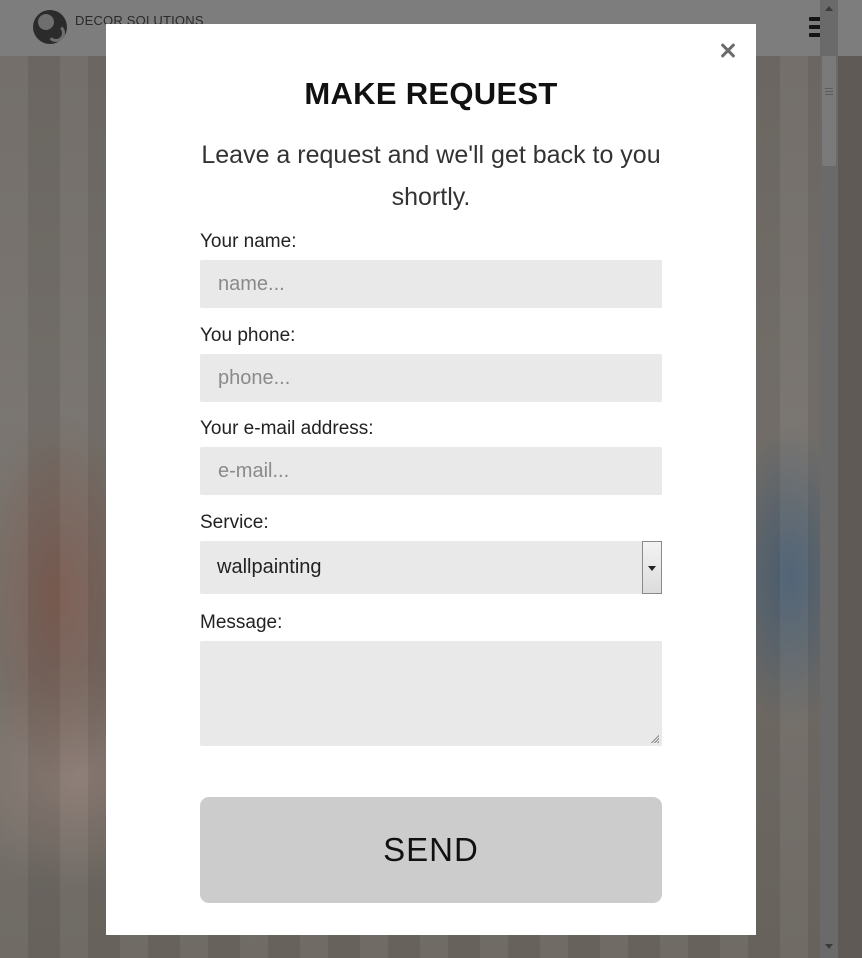 The image size is (862, 958). What do you see at coordinates (654, 738) in the screenshot?
I see `resize-handle-icon` at bounding box center [654, 738].